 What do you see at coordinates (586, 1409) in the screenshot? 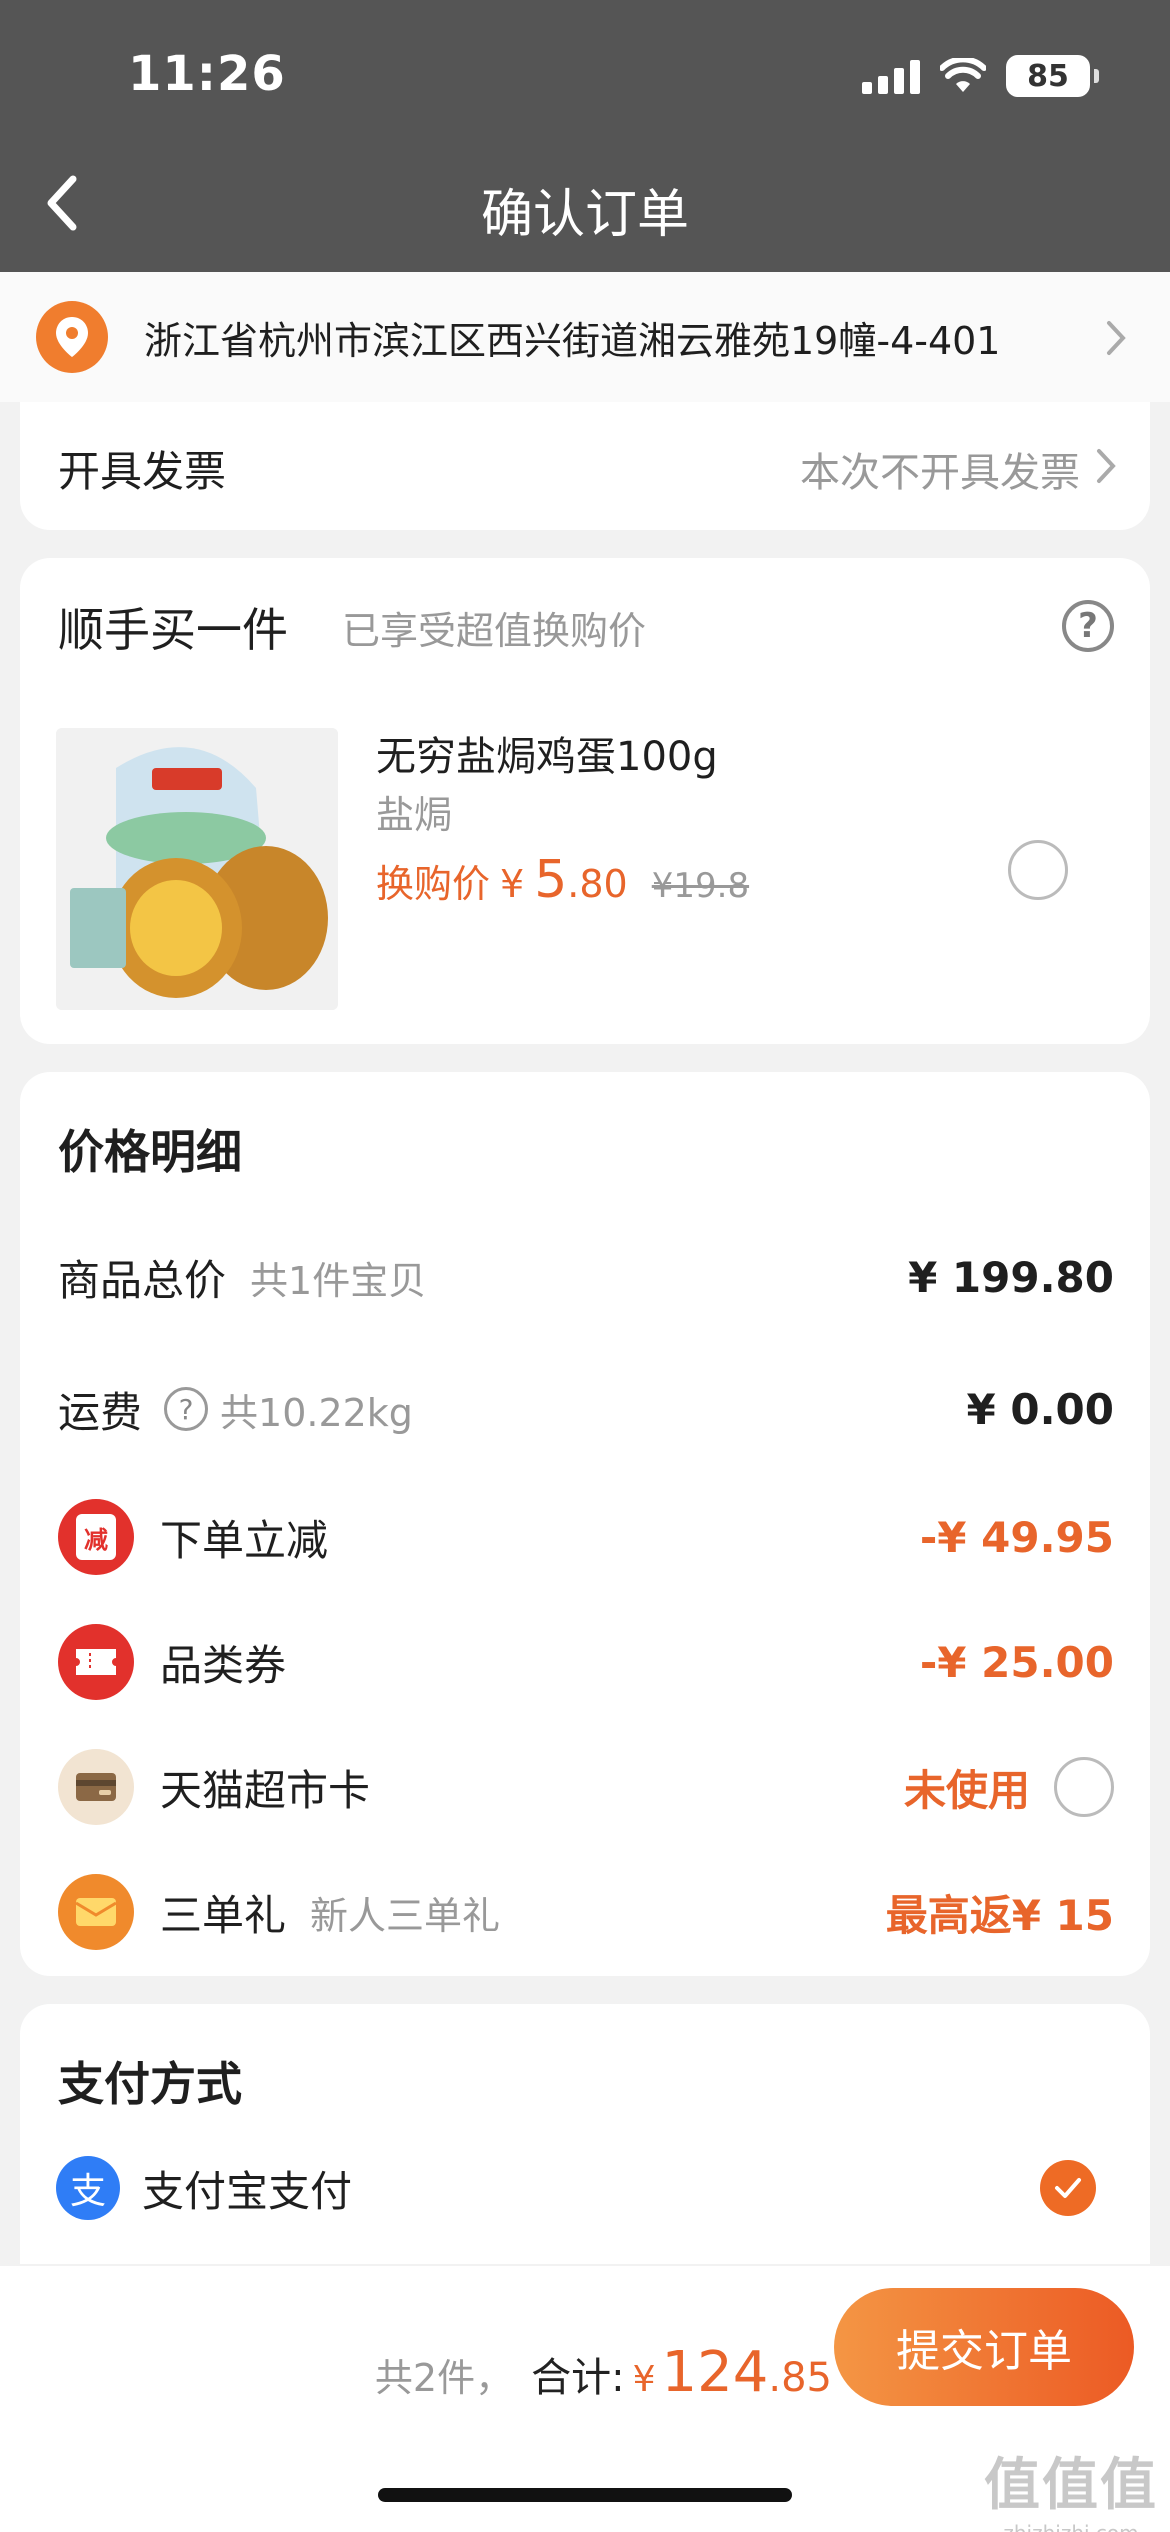
I see `shipping-row: 运费 ? 共10.22kg ¥ 0.00` at bounding box center [586, 1409].